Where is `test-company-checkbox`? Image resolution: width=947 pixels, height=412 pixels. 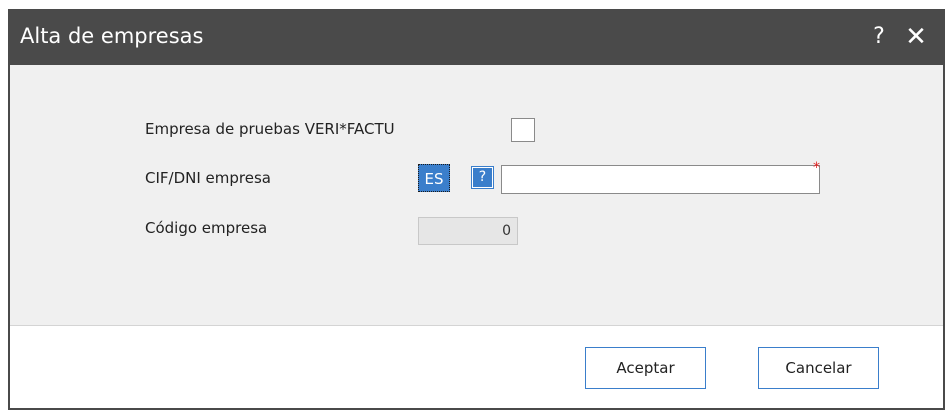
test-company-checkbox is located at coordinates (523, 130).